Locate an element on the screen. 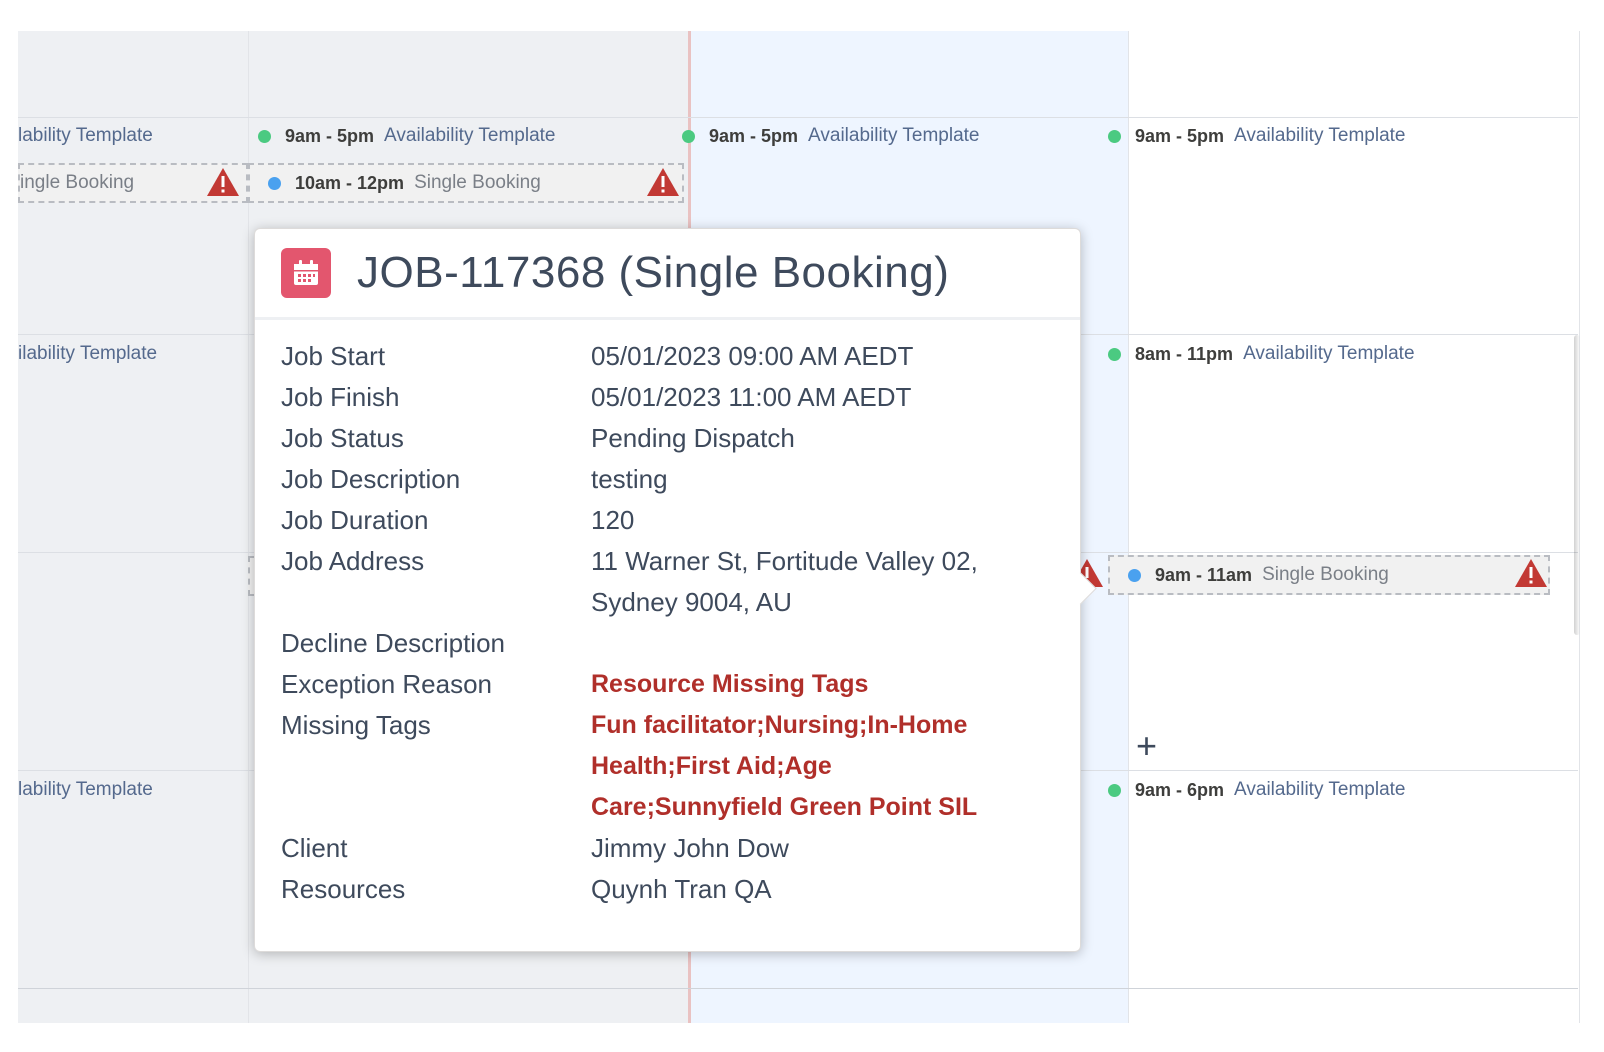  popover-header: JOB-117368 (Single Booking) is located at coordinates (667, 274).